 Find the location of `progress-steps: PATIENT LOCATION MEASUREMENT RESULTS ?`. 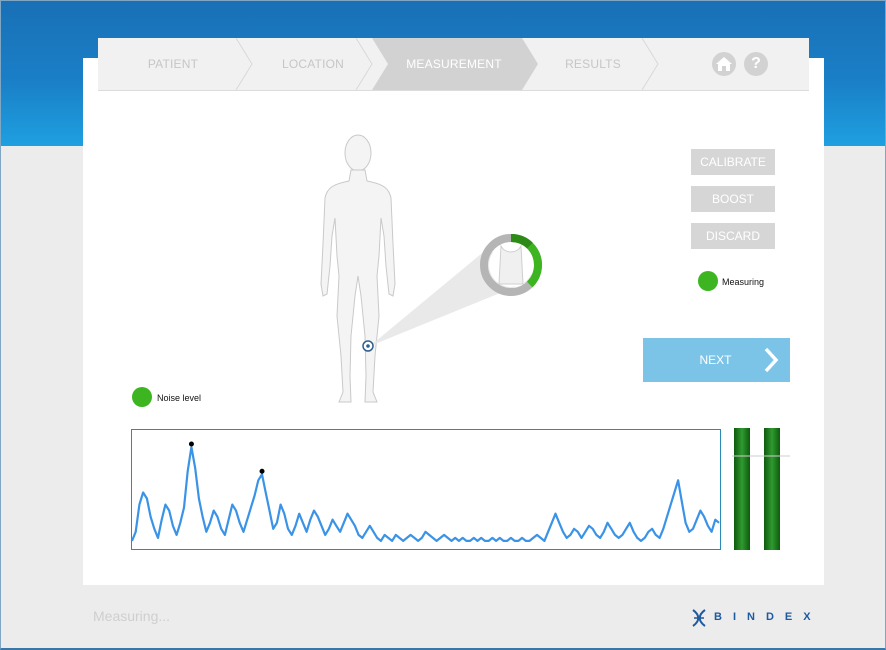

progress-steps: PATIENT LOCATION MEASUREMENT RESULTS ? is located at coordinates (453, 64).